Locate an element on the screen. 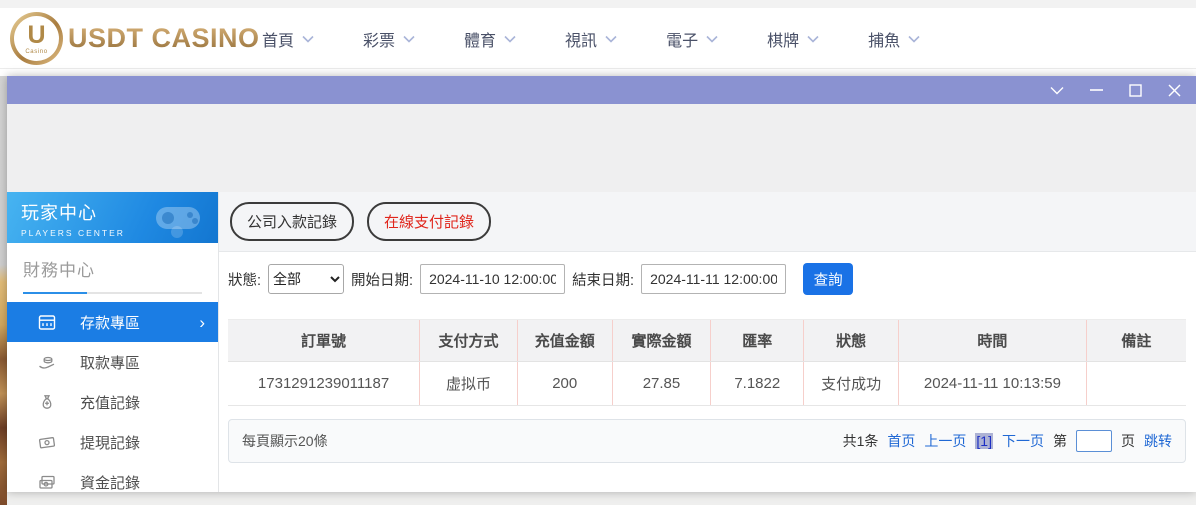 The width and height of the screenshot is (1196, 505). header-recharge-amount: 充值金額 is located at coordinates (564, 340).